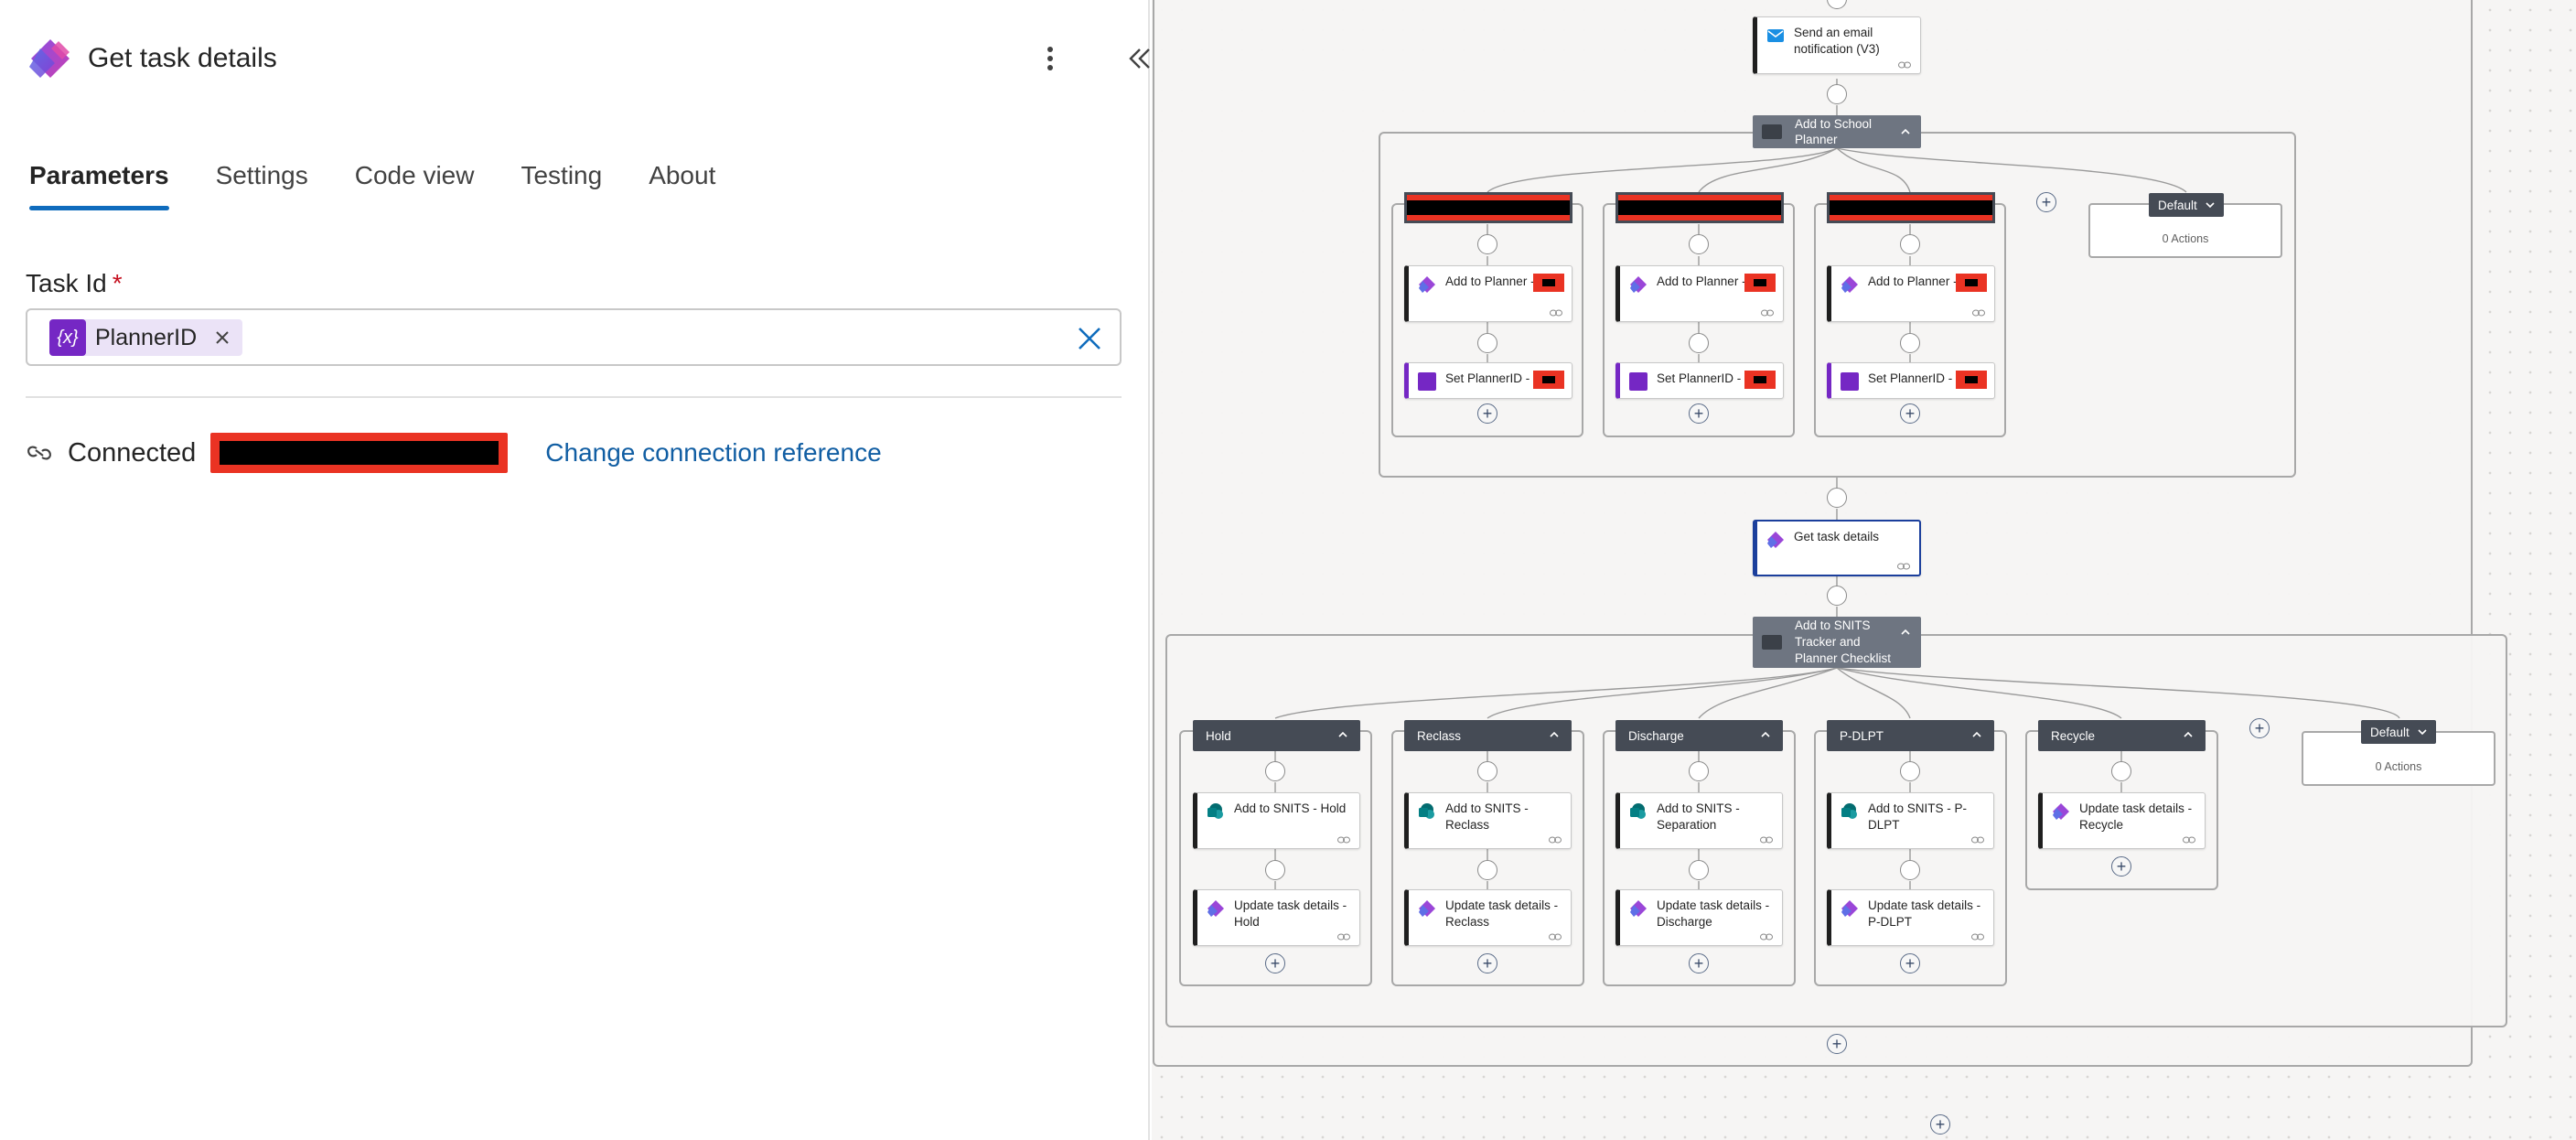  Describe the element at coordinates (1911, 207) in the screenshot. I see `school-case-3-header` at that location.